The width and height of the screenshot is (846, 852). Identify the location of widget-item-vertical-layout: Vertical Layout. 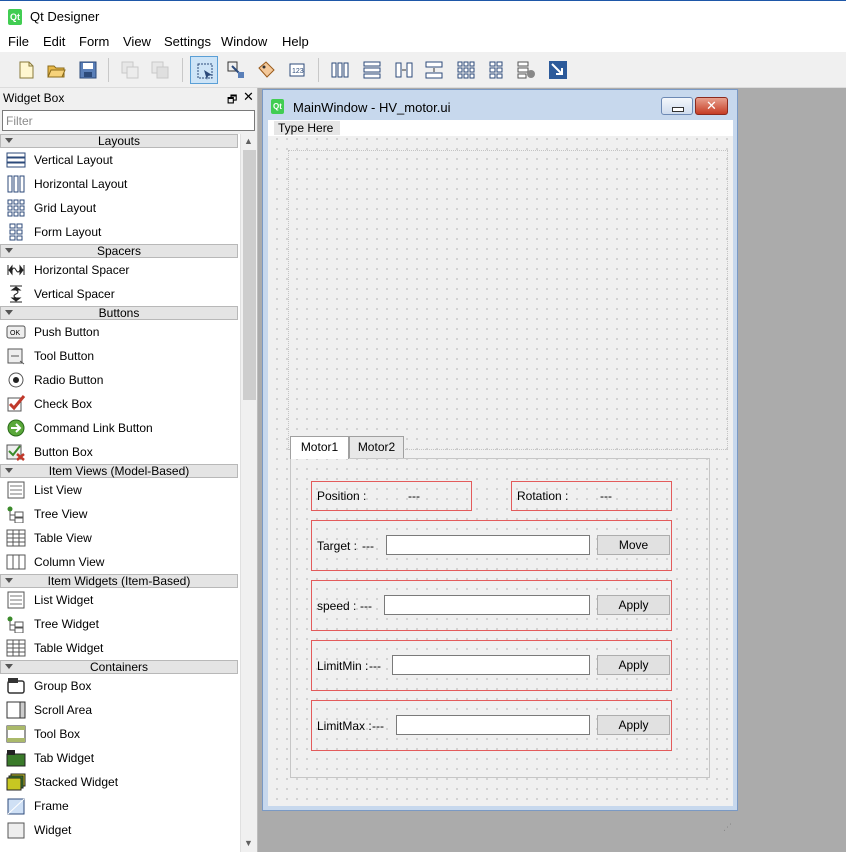
(119, 160).